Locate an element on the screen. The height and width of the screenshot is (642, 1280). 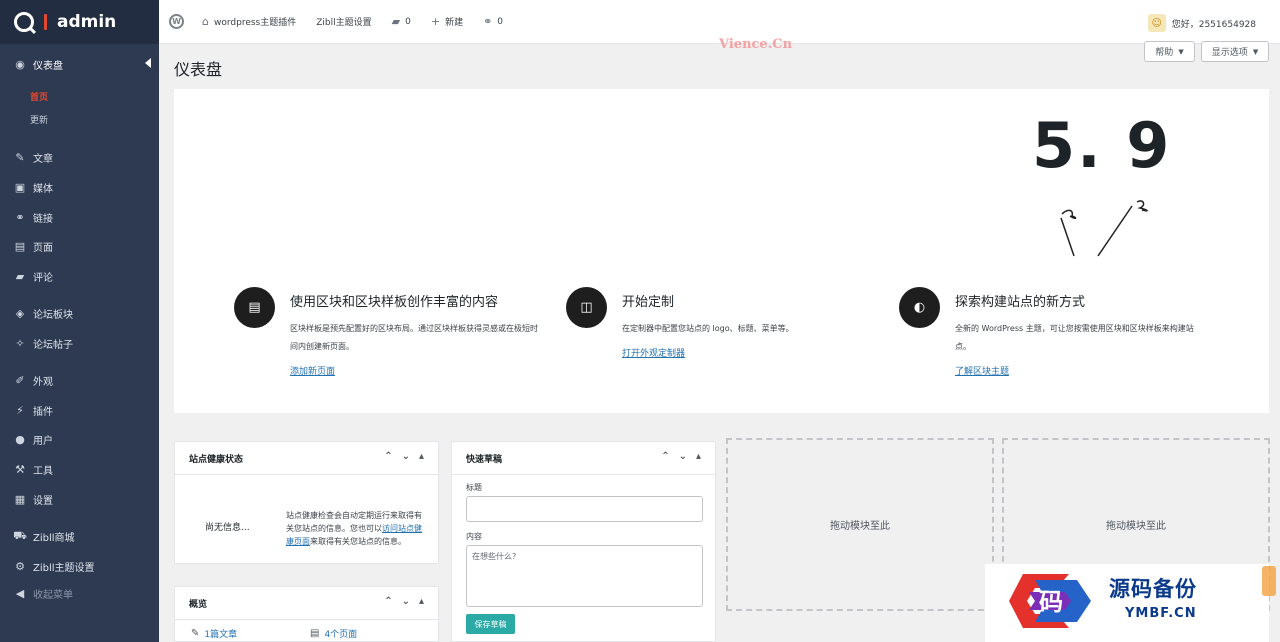
glance-posts: ✎ 1篇文章 is located at coordinates (214, 633).